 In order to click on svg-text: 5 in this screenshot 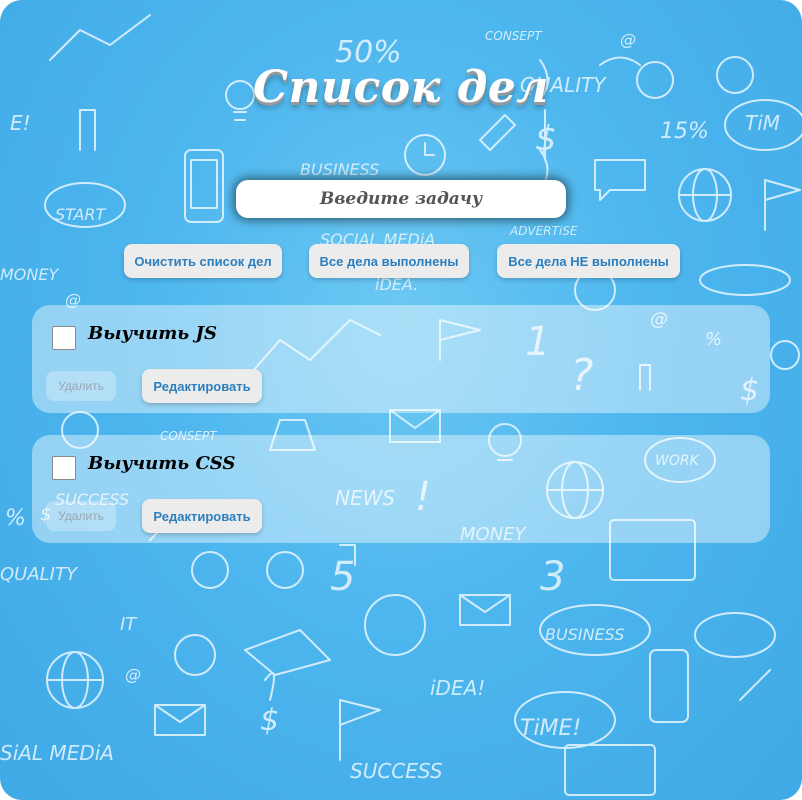, I will do `click(342, 577)`.